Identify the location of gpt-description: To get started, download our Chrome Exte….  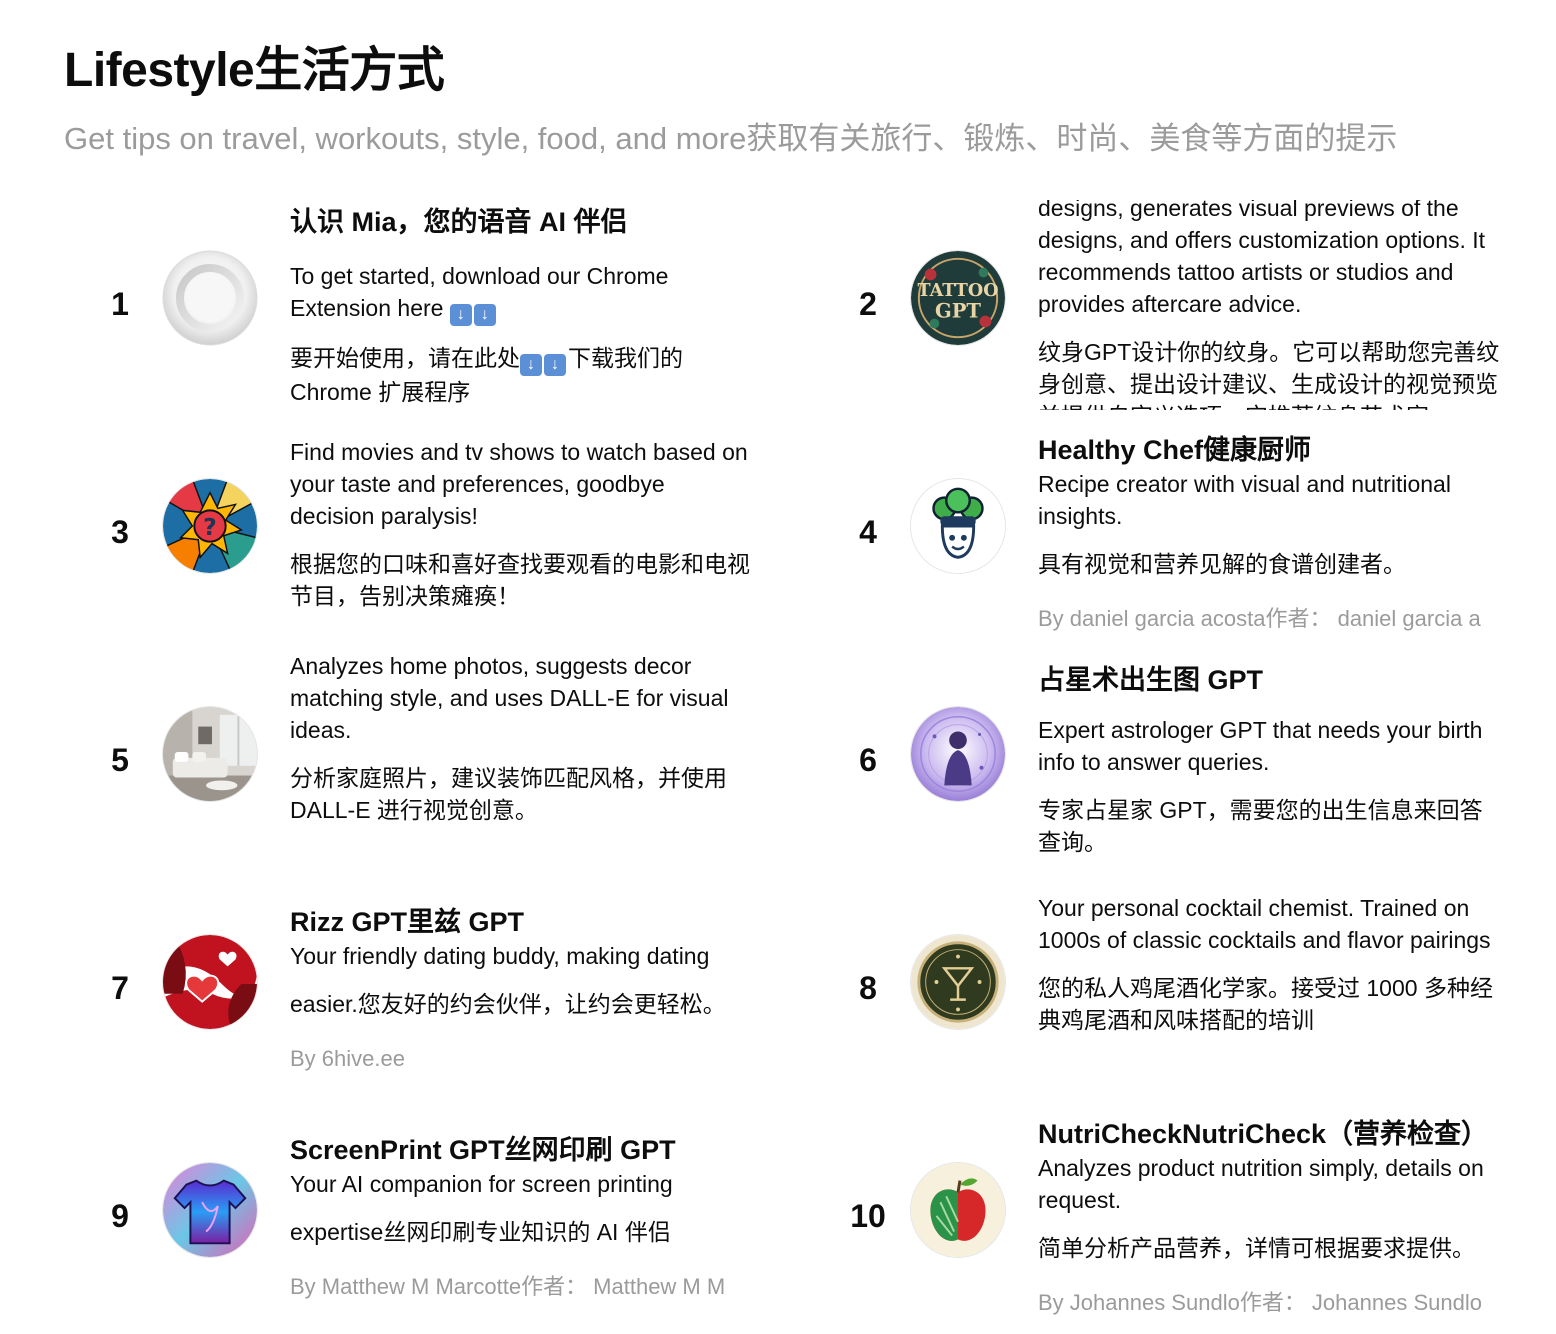
(522, 293).